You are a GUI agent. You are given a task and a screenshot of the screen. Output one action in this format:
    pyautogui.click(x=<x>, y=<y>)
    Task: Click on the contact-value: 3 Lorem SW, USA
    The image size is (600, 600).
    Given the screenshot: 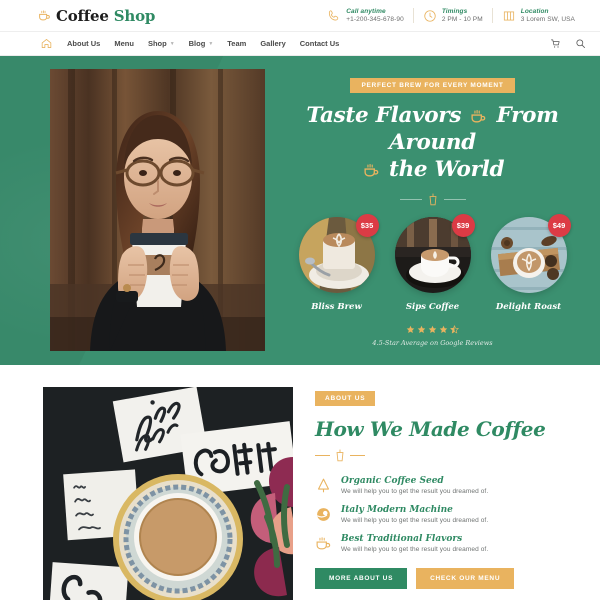 What is the action you would take?
    pyautogui.click(x=547, y=19)
    